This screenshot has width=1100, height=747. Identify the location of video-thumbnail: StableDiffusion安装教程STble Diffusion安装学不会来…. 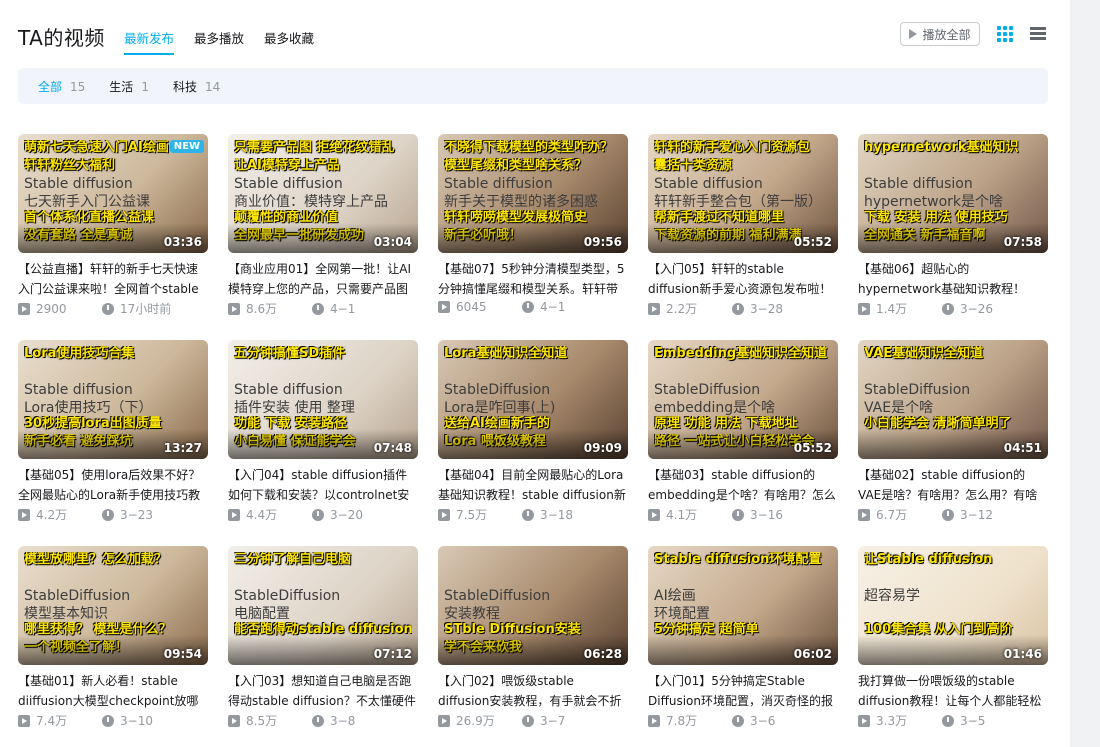
(533, 605).